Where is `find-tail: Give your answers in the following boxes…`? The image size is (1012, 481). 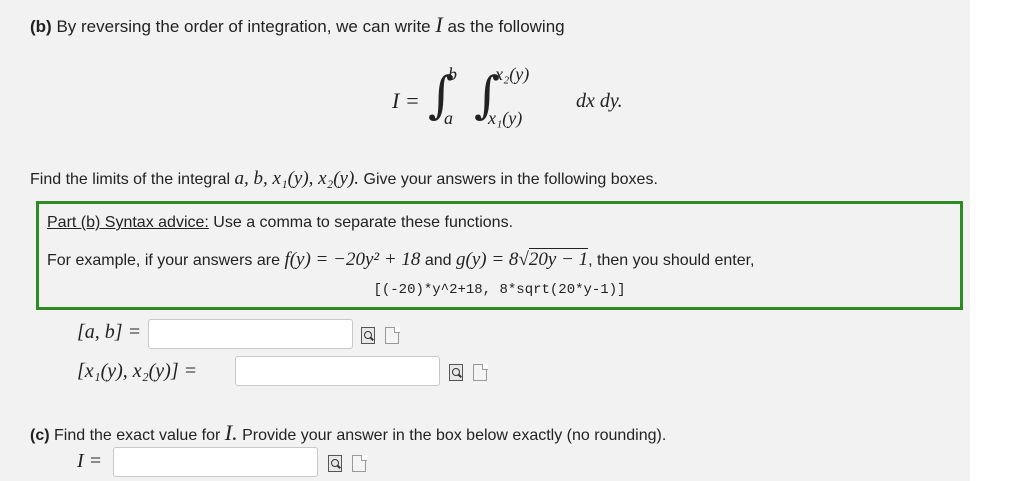
find-tail: Give your answers in the following boxes… is located at coordinates (510, 179).